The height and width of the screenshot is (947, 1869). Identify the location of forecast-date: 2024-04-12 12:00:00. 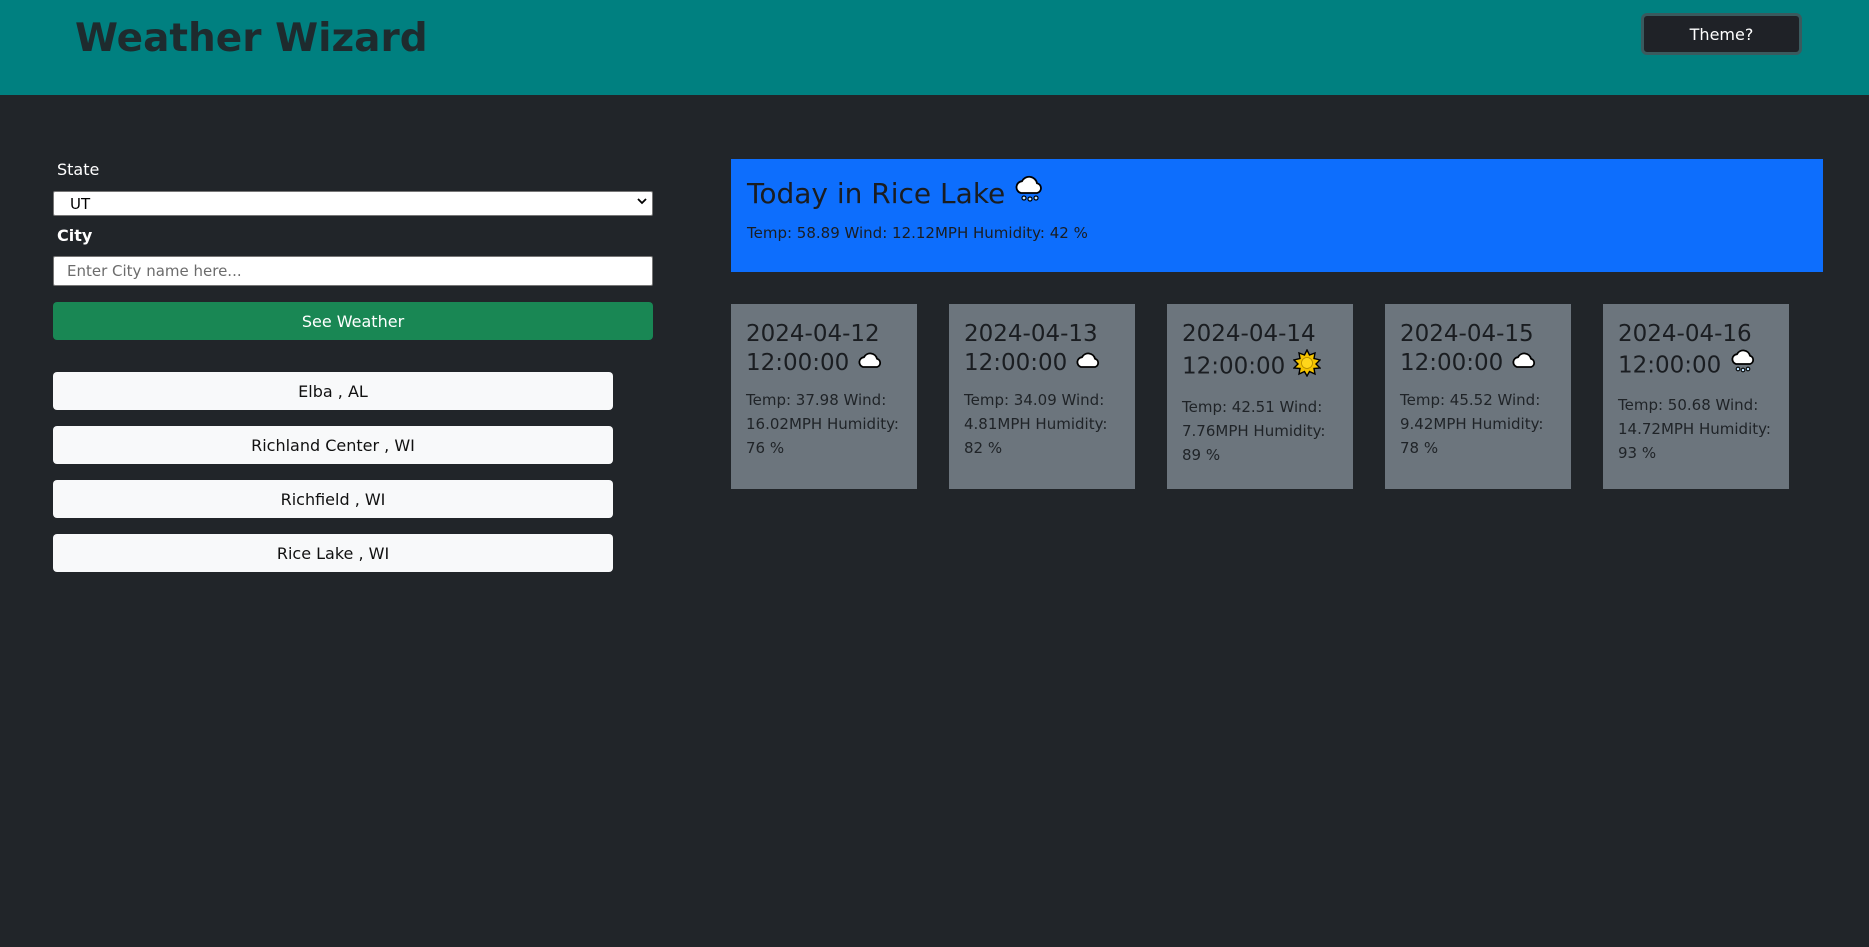
(824, 349).